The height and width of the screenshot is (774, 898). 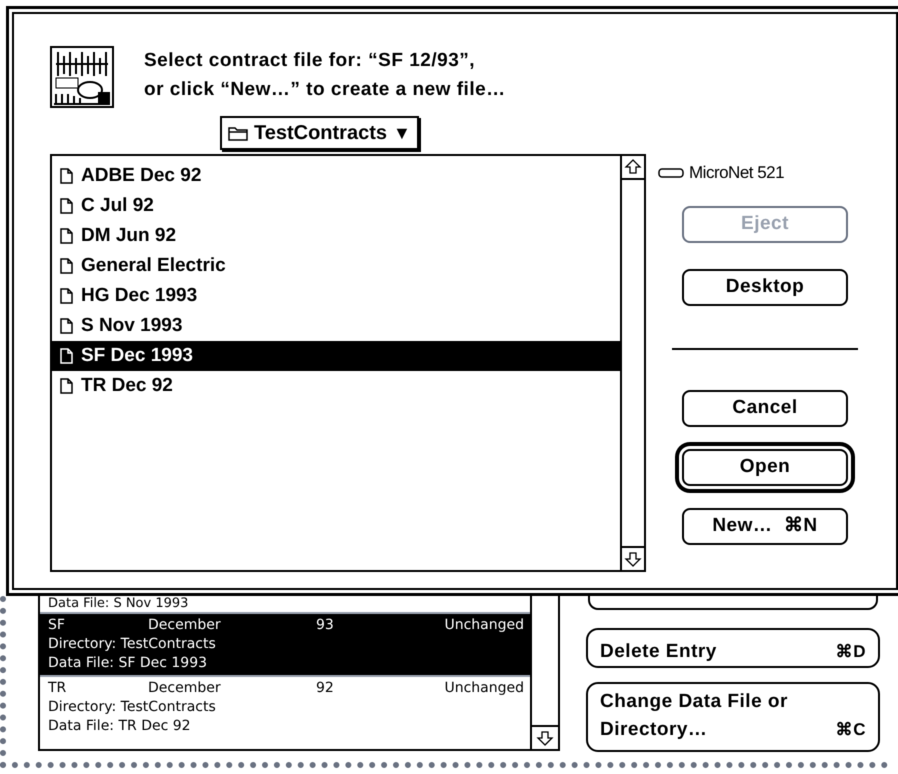 What do you see at coordinates (319, 133) in the screenshot?
I see `folder-popup: TestContracts ▼` at bounding box center [319, 133].